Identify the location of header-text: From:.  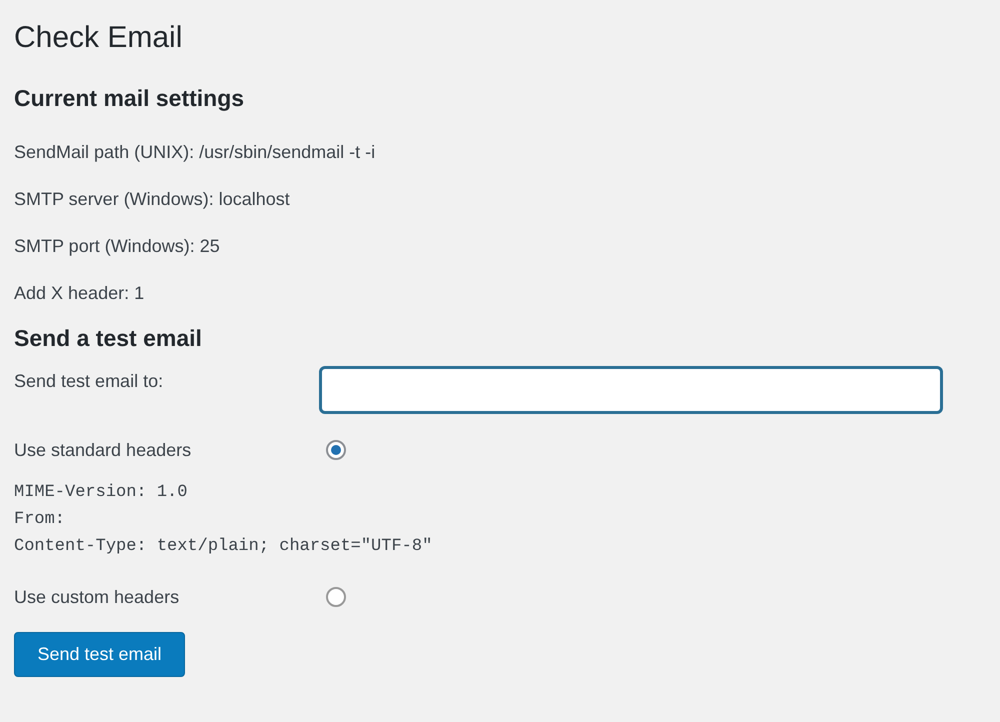
(40, 520).